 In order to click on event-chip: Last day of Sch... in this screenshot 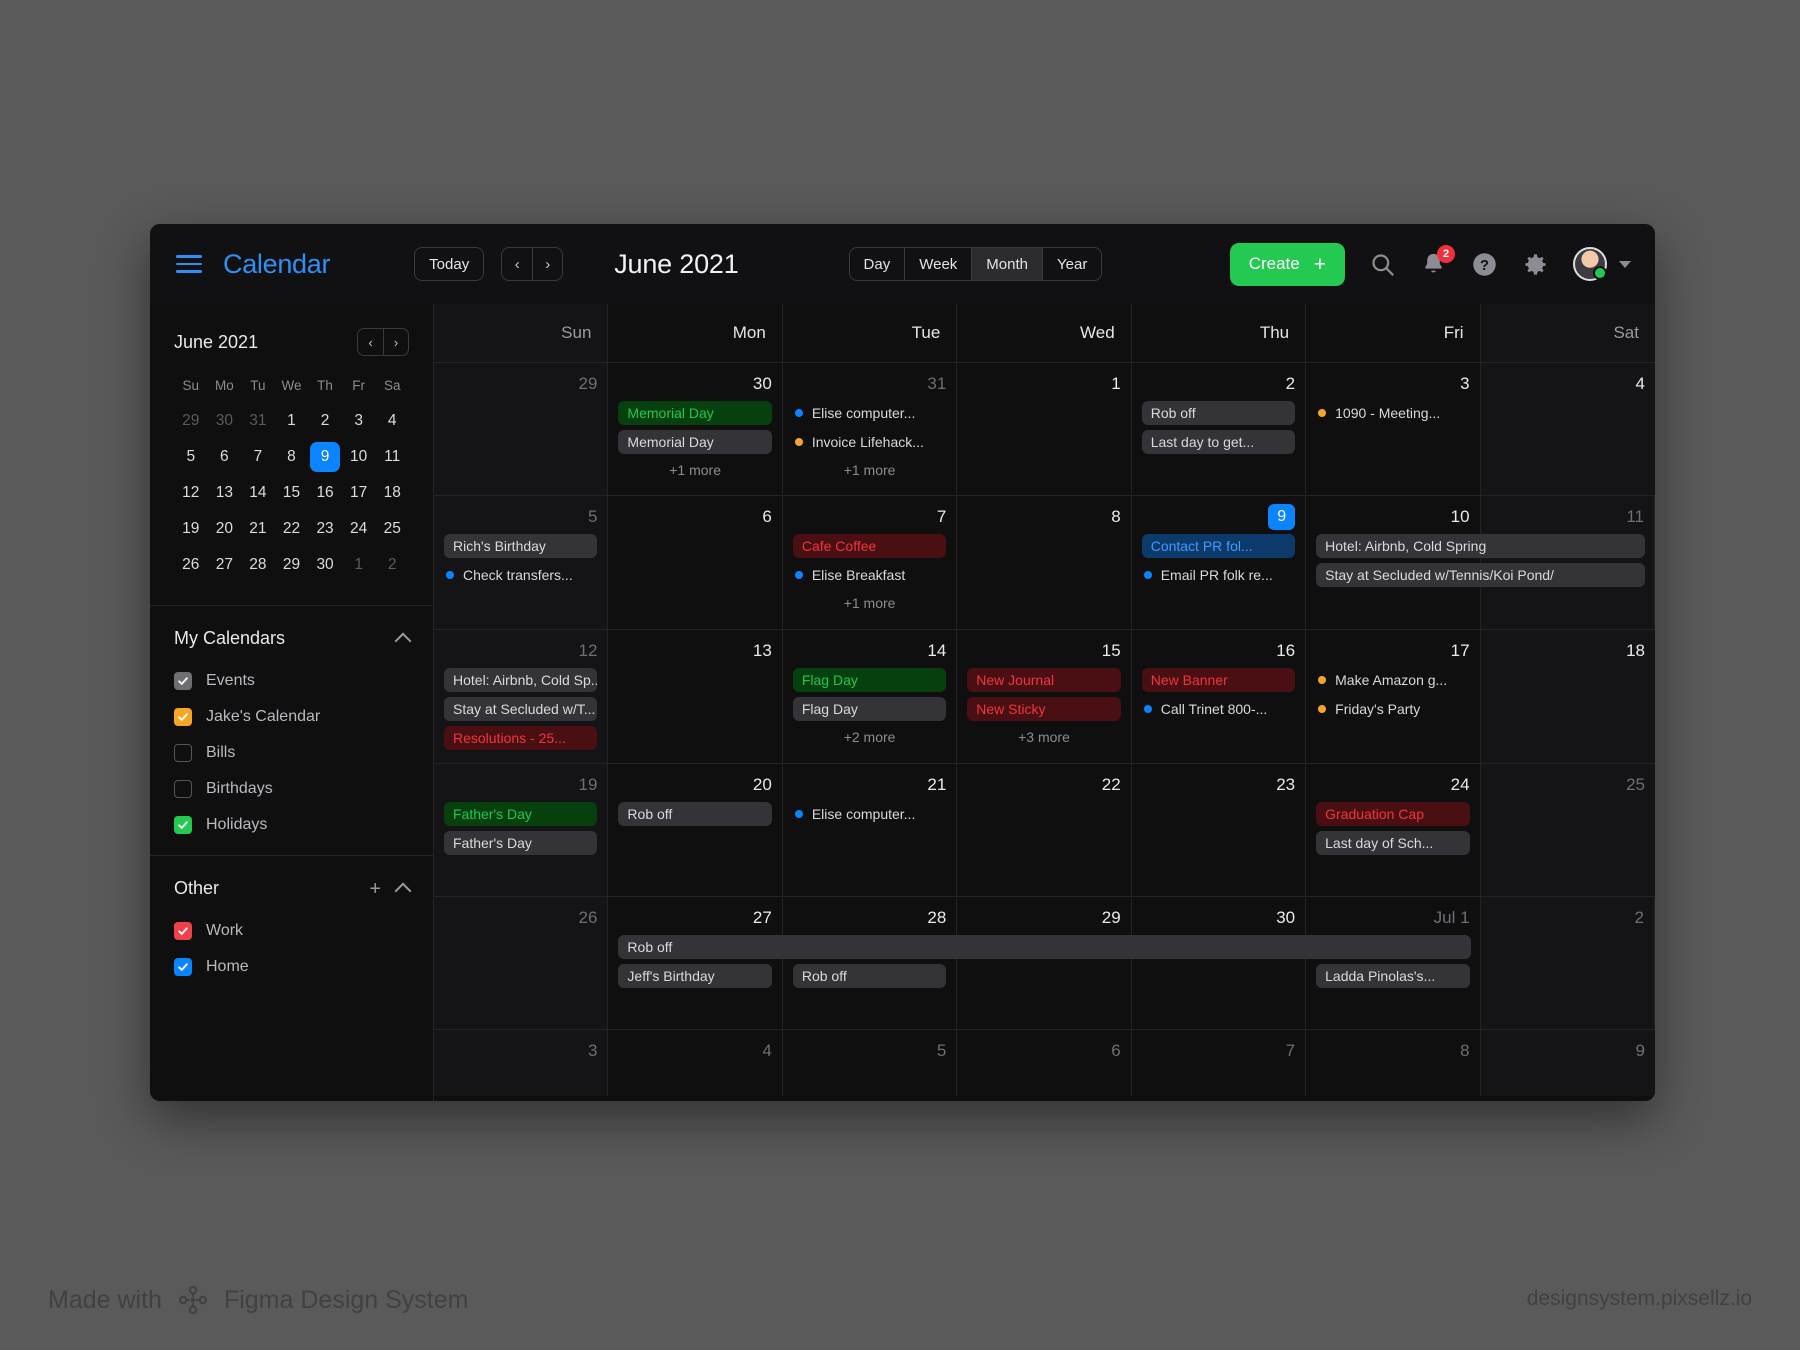, I will do `click(1393, 843)`.